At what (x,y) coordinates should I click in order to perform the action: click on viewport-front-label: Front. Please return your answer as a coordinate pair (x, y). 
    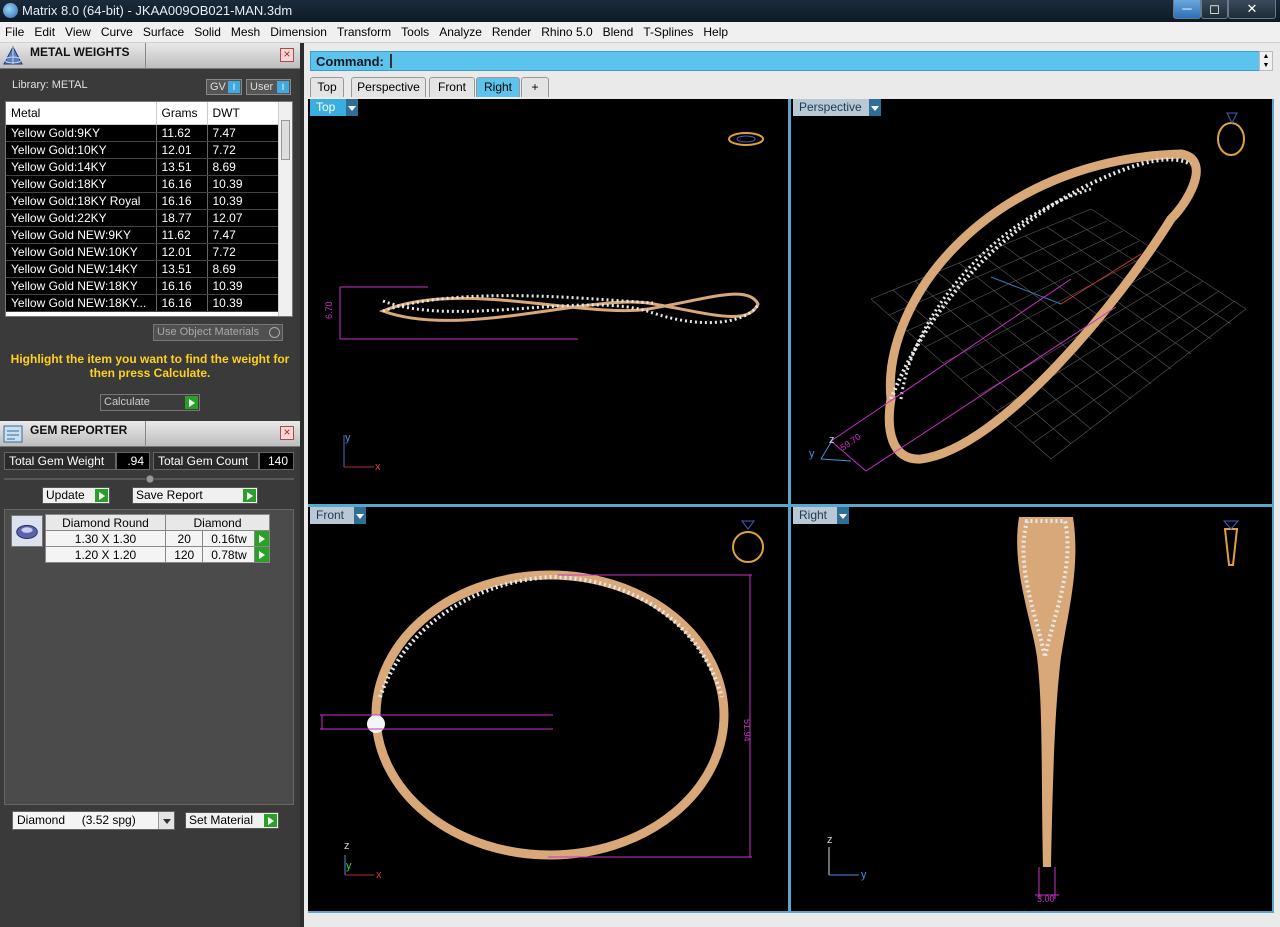
    Looking at the image, I should click on (338, 515).